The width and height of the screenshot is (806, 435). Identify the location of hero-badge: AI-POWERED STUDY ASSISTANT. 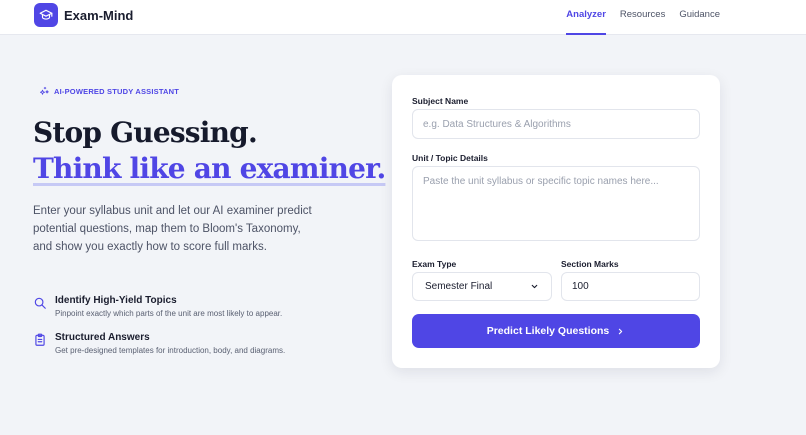
(109, 91).